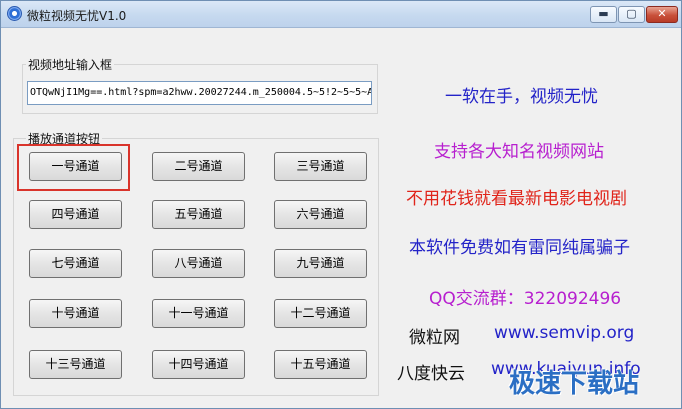 This screenshot has width=682, height=409. I want to click on title-bar: 微粒视频无忧V1.0 ▬ ▢ ✕, so click(341, 14).